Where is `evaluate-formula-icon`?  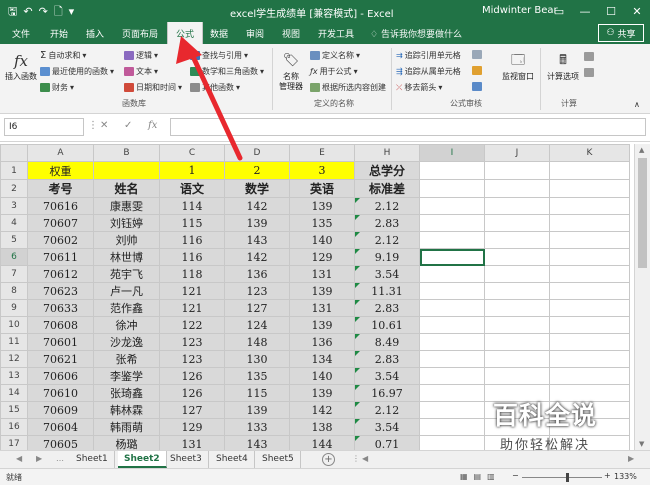
evaluate-formula-icon is located at coordinates (477, 86).